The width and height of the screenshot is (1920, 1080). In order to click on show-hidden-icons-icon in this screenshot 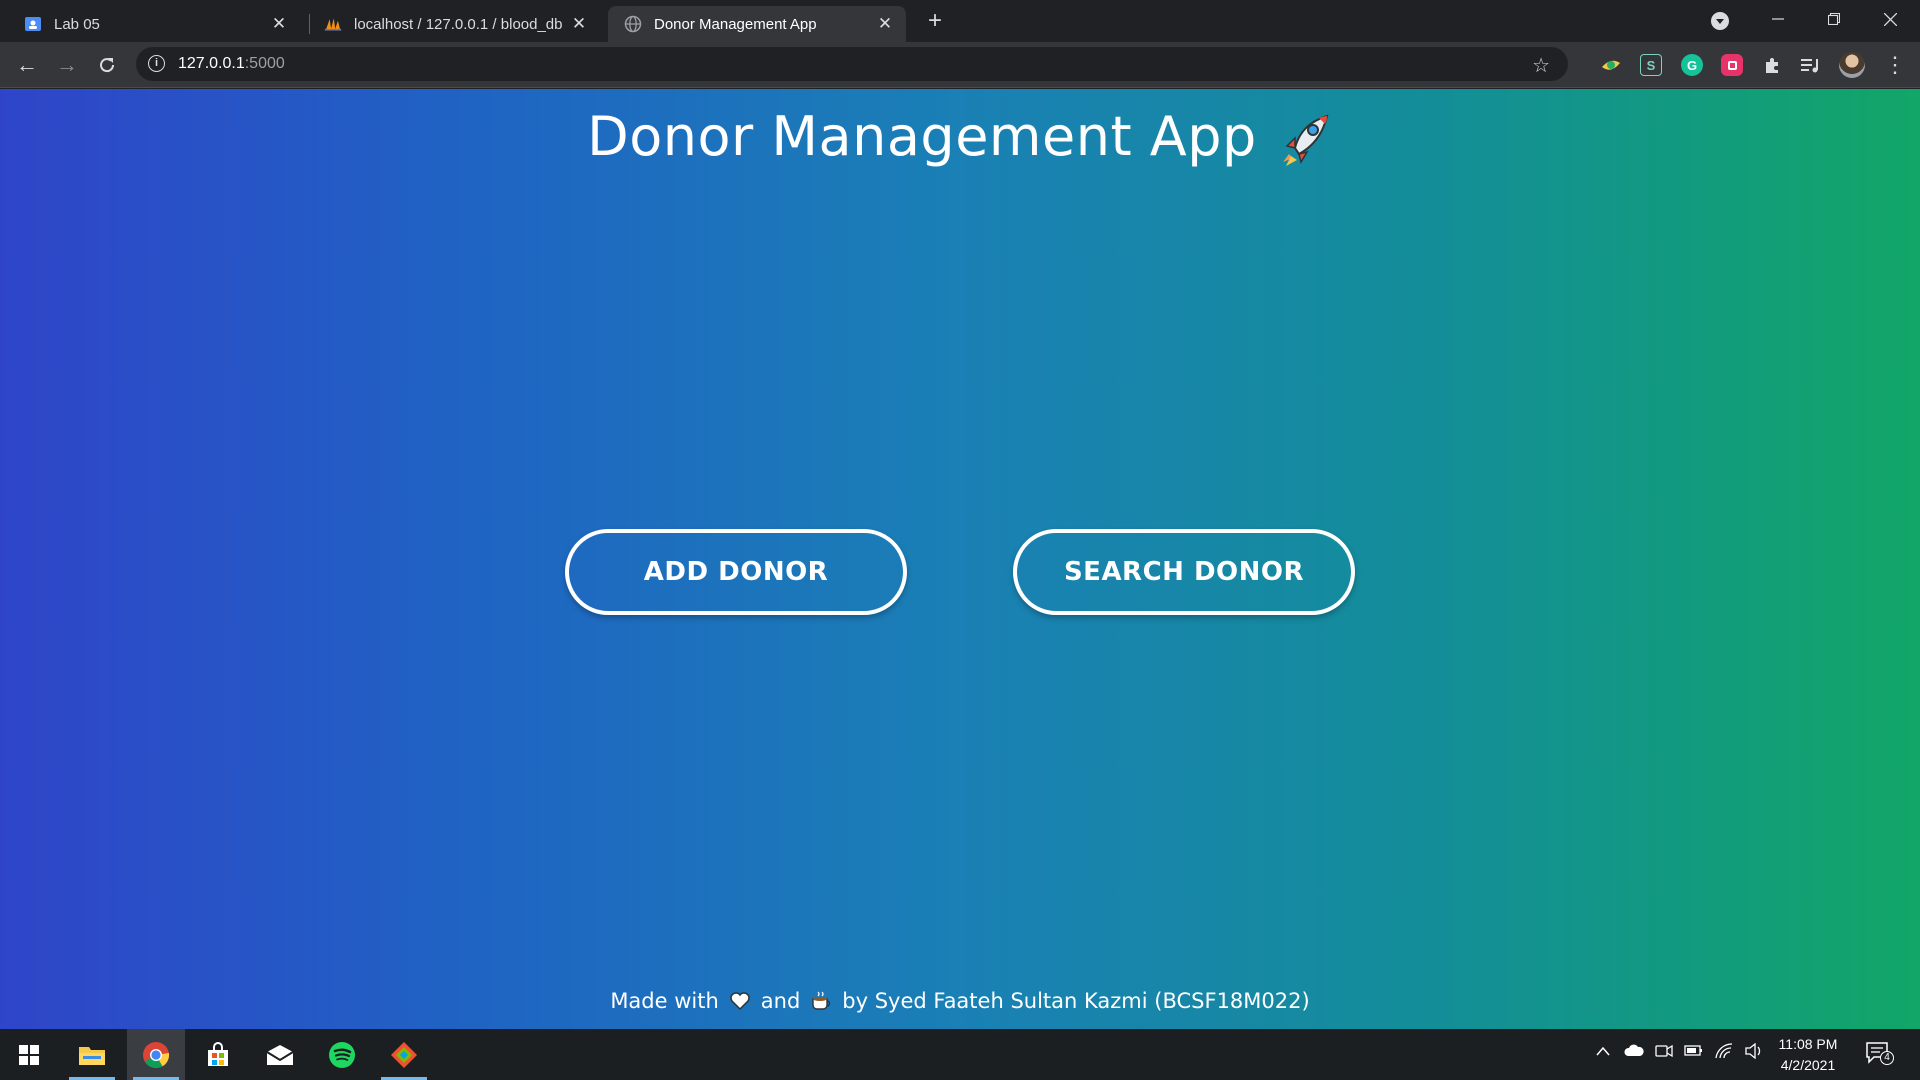, I will do `click(1603, 1052)`.